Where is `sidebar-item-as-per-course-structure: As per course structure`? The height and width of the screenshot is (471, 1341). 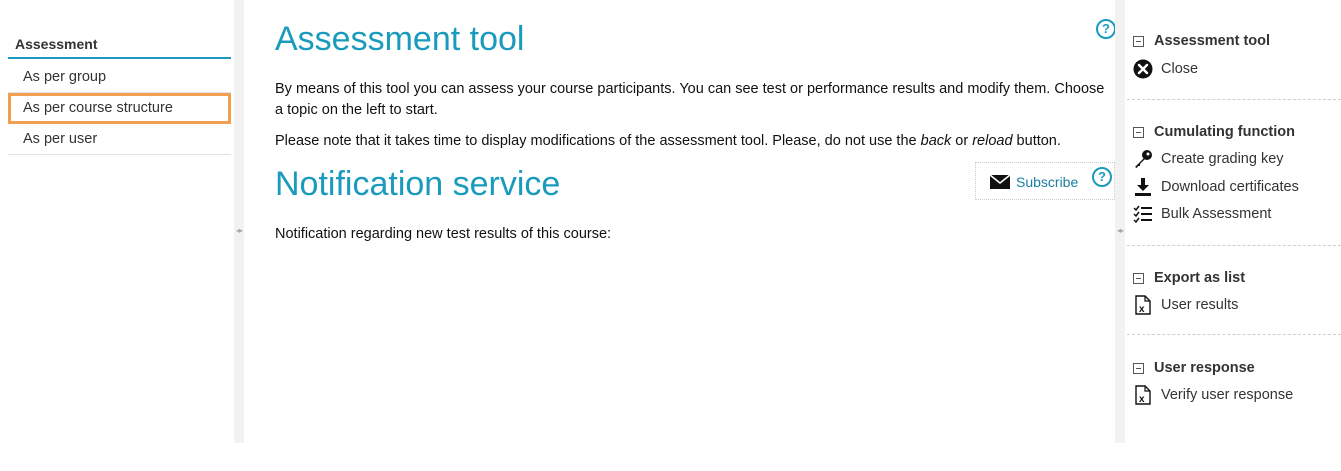
sidebar-item-as-per-course-structure: As per course structure is located at coordinates (119, 108).